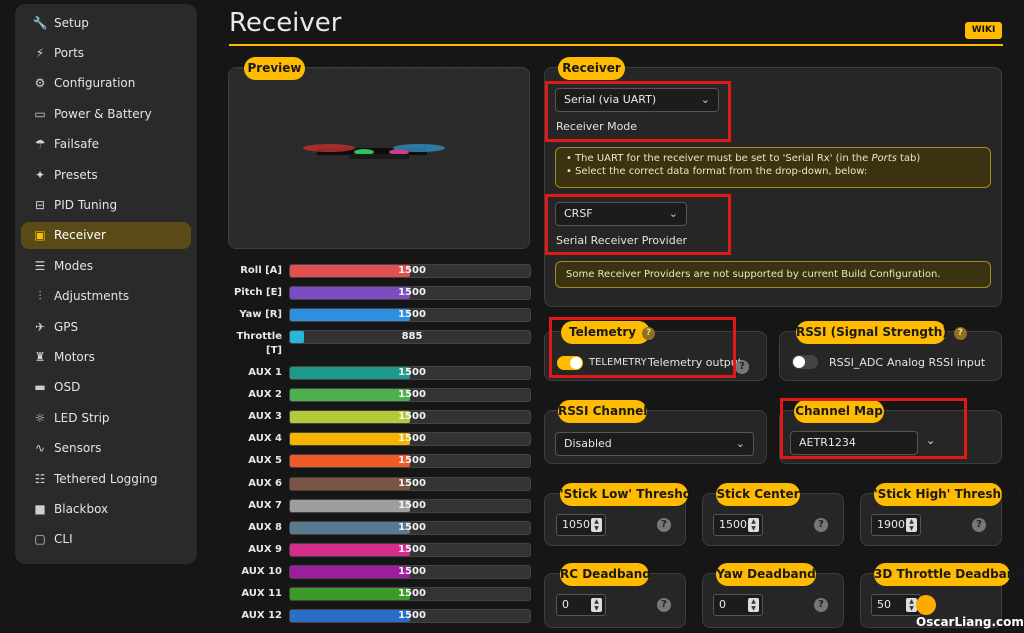  What do you see at coordinates (106, 265) in the screenshot?
I see `sidebar-item-modes: ☰ Modes` at bounding box center [106, 265].